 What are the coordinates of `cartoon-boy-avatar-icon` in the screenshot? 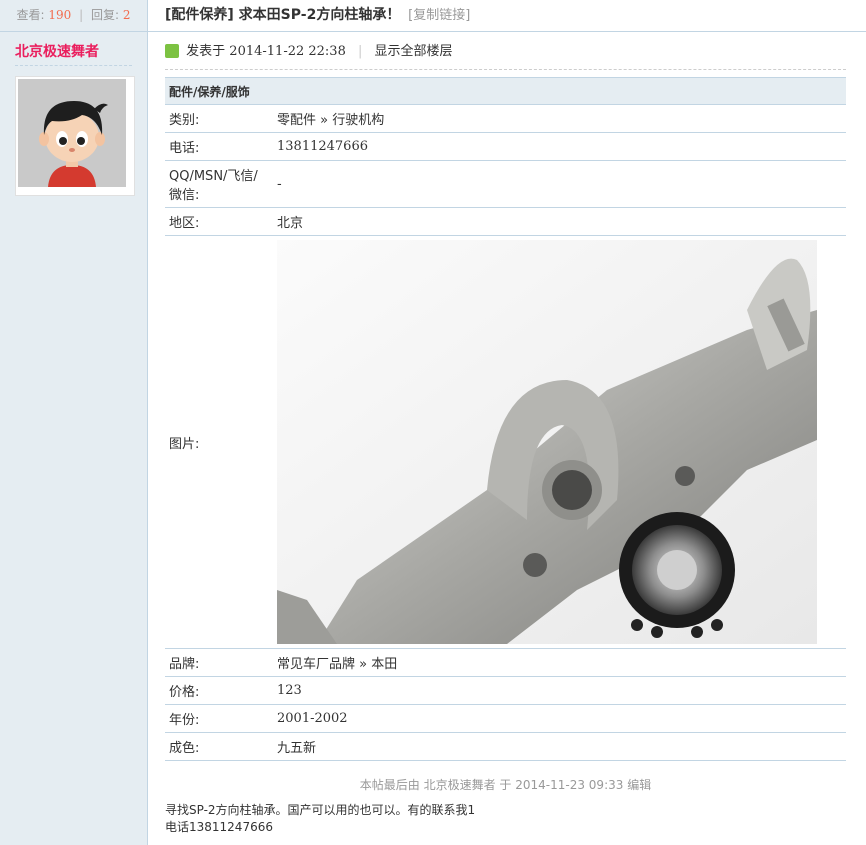 It's located at (72, 133).